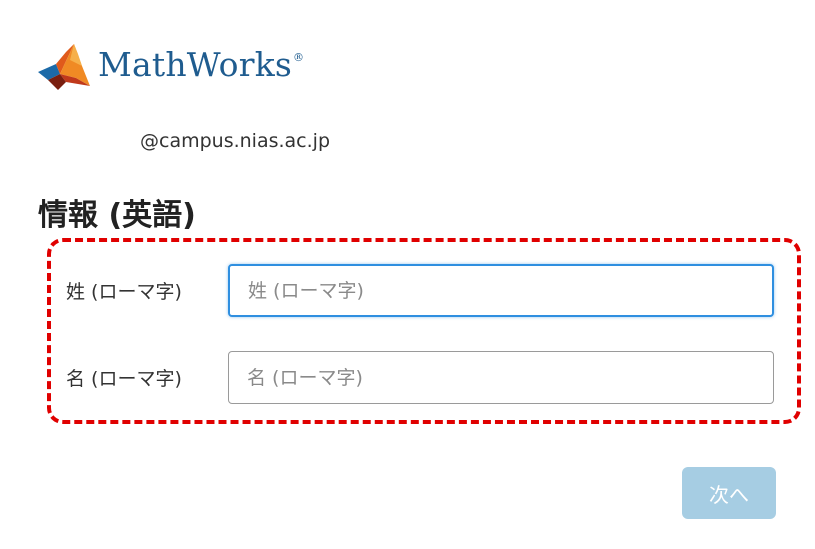 This screenshot has width=815, height=549. I want to click on next-button: 次へ, so click(729, 493).